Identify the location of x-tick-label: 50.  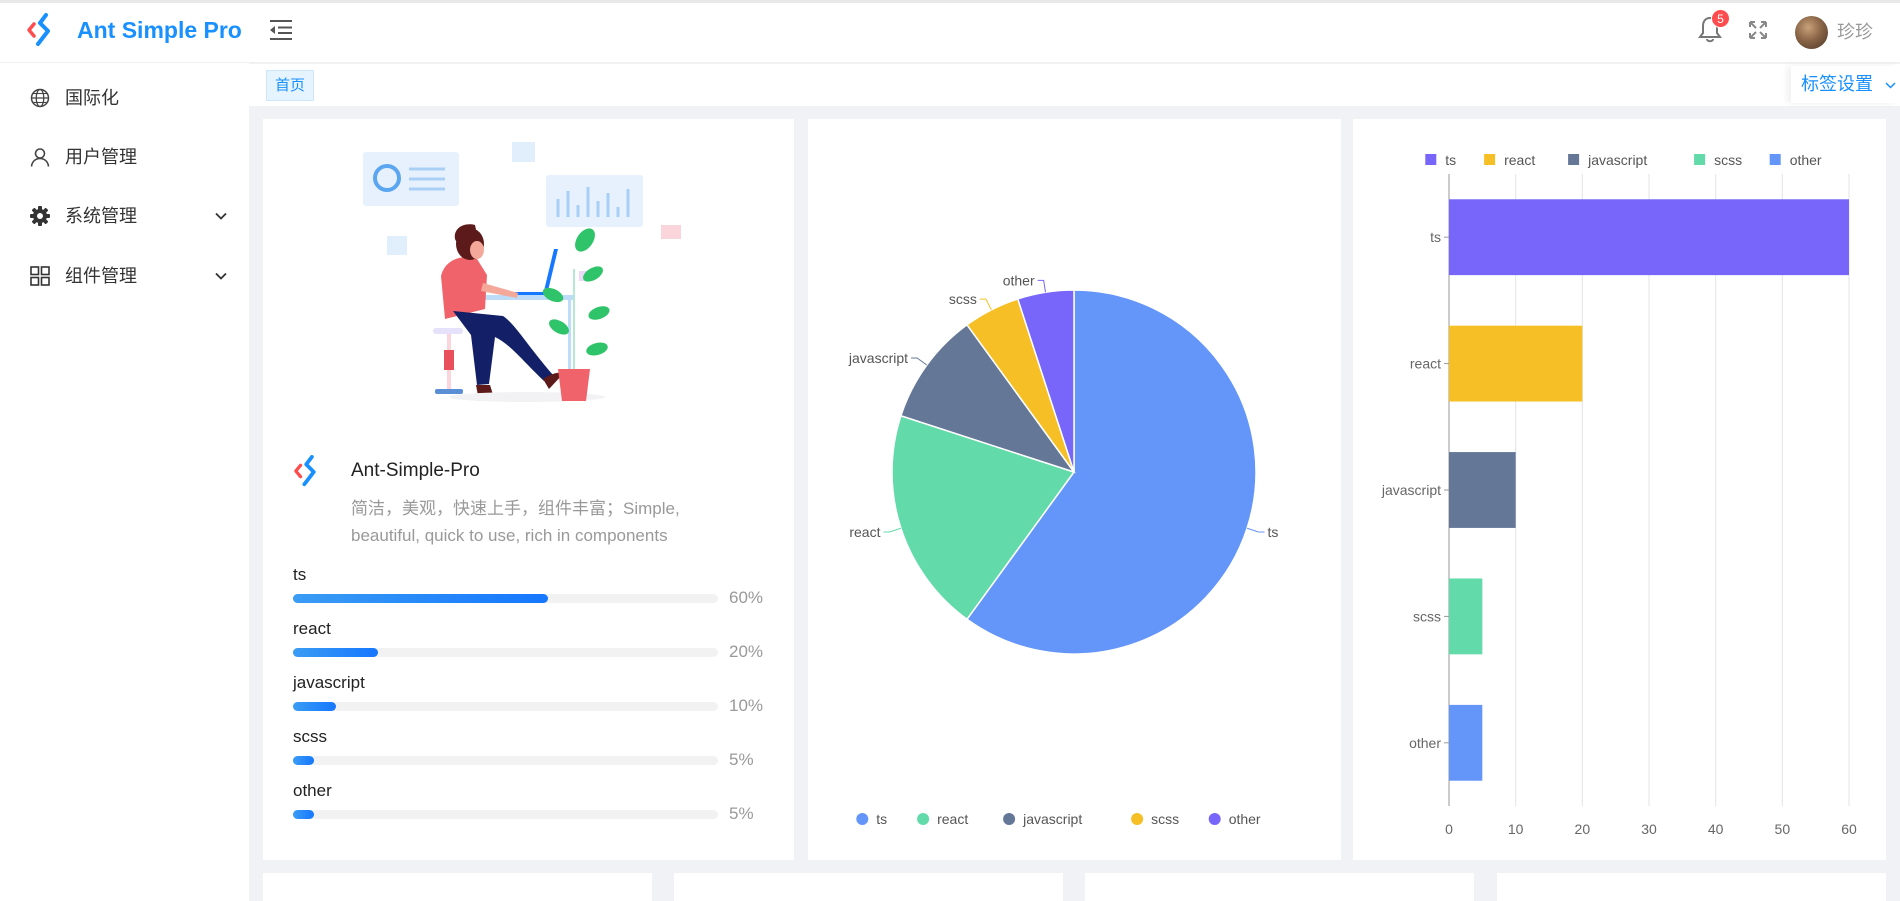
(1783, 829).